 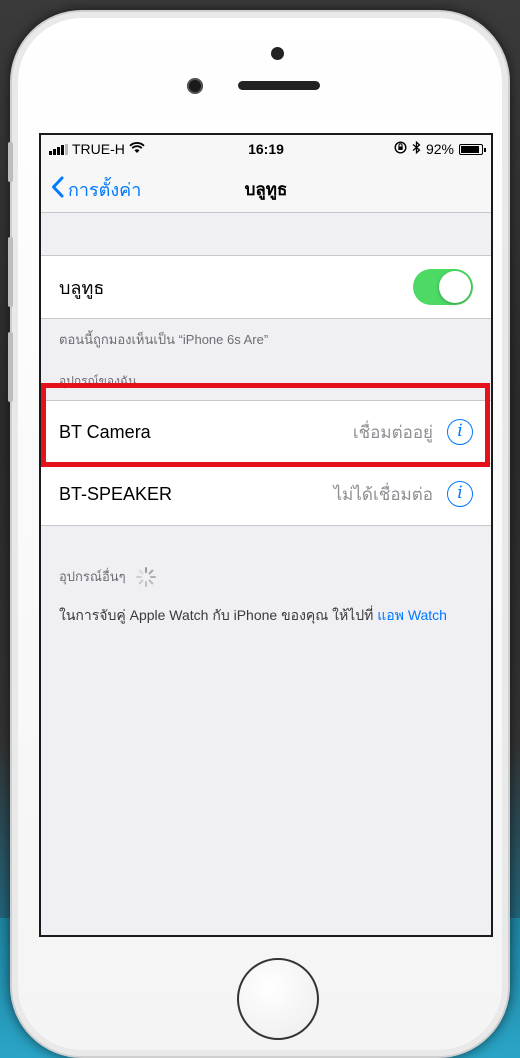 I want to click on watch-app-link: แอพ Watch, so click(x=412, y=615).